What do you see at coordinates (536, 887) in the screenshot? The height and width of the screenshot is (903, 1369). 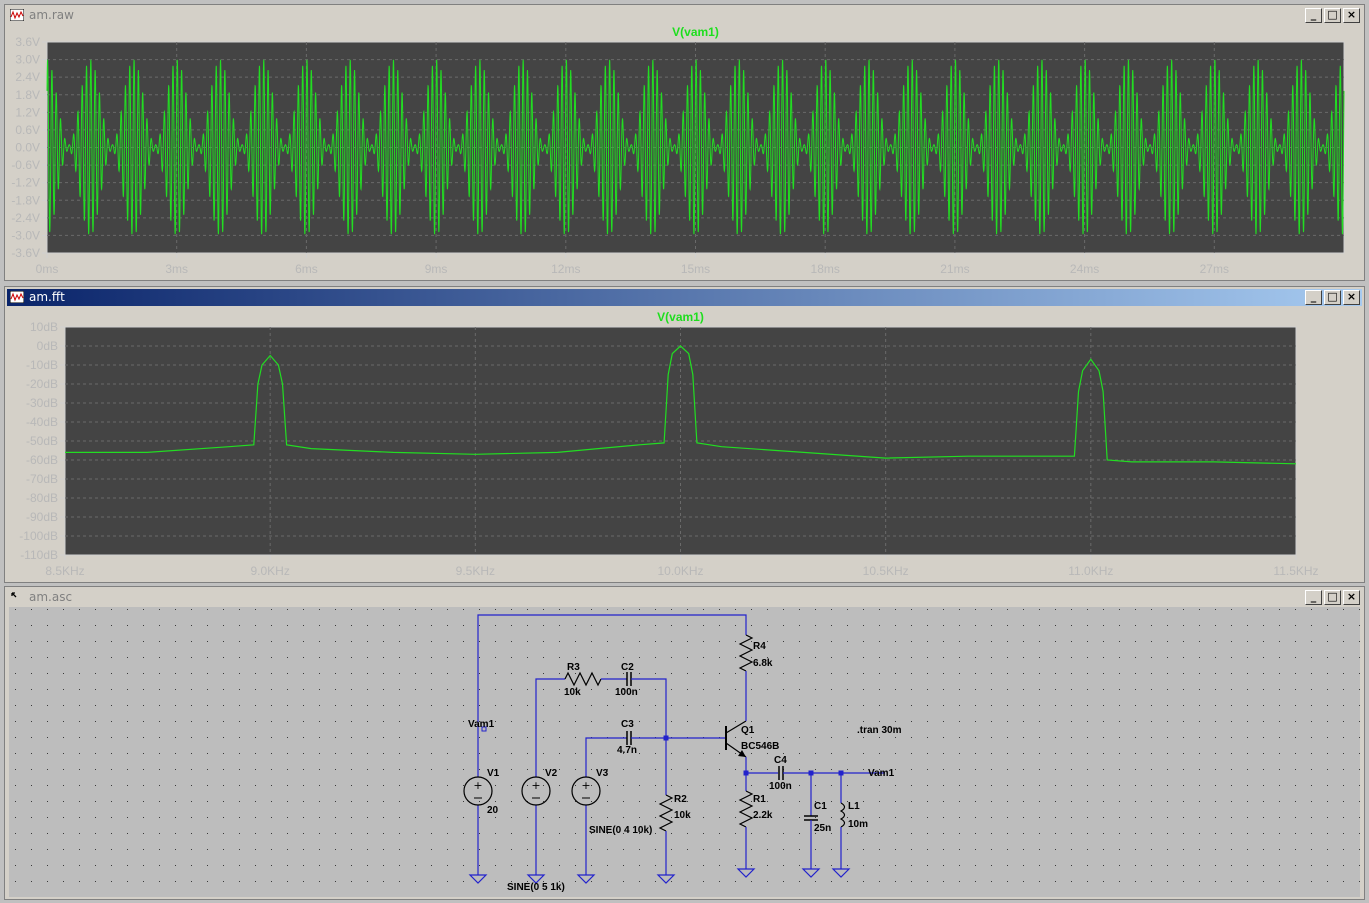 I see `v2-value: SINE(0 5 1k)` at bounding box center [536, 887].